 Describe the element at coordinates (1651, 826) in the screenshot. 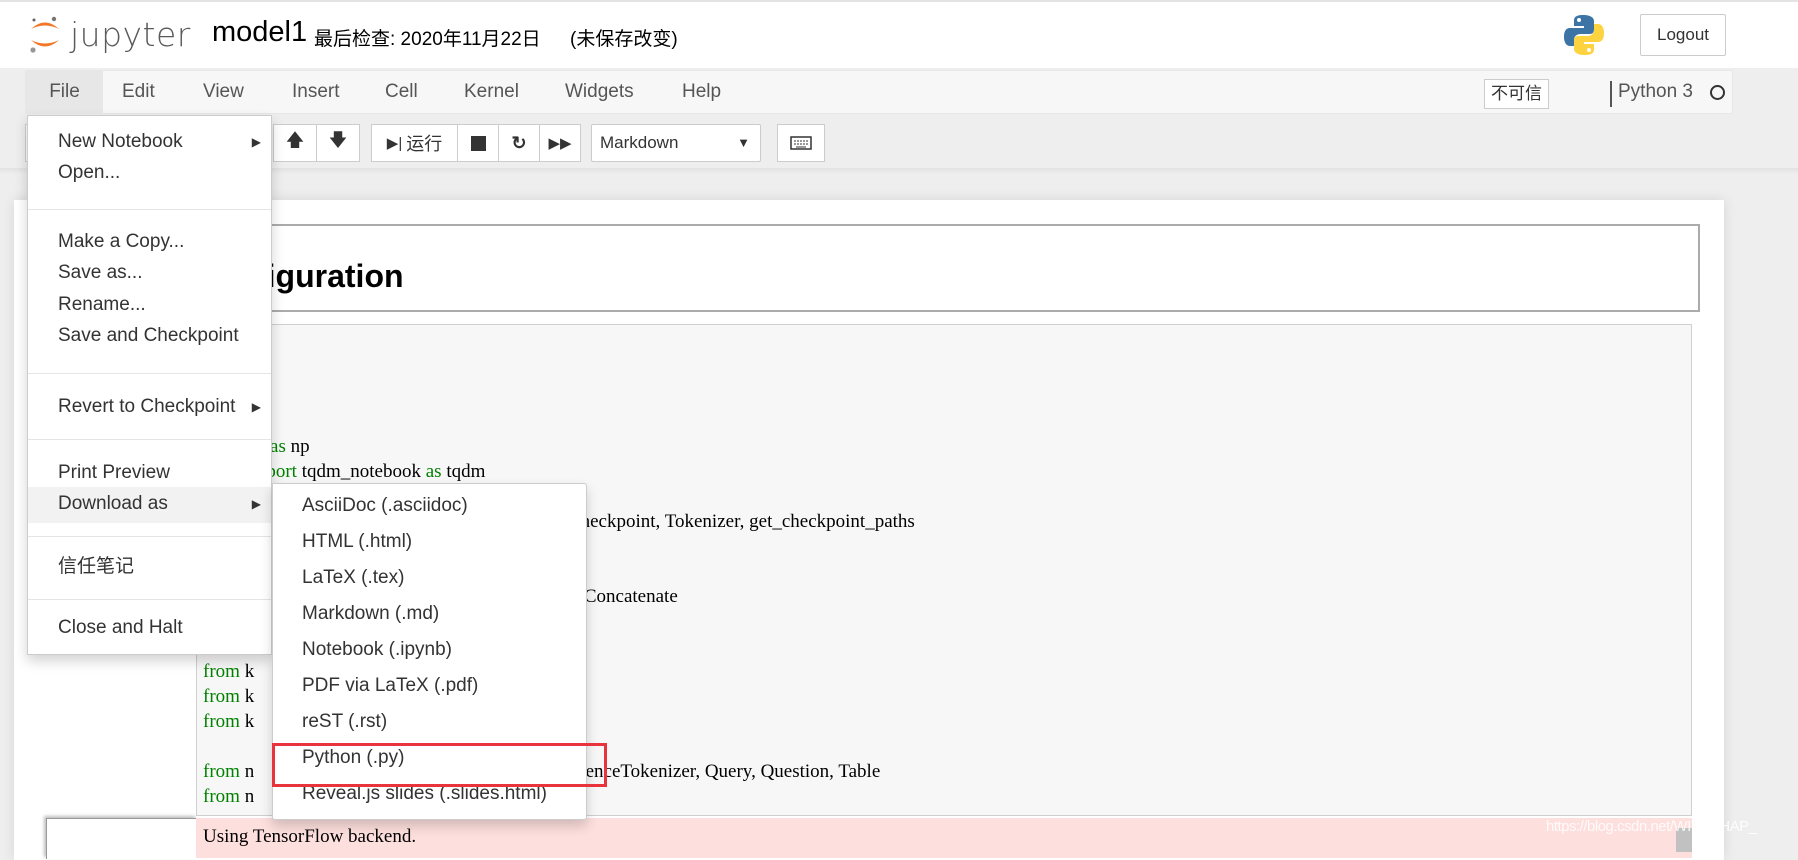

I see `watermark: https://blog.csdn.net/WILDCHAP_` at that location.